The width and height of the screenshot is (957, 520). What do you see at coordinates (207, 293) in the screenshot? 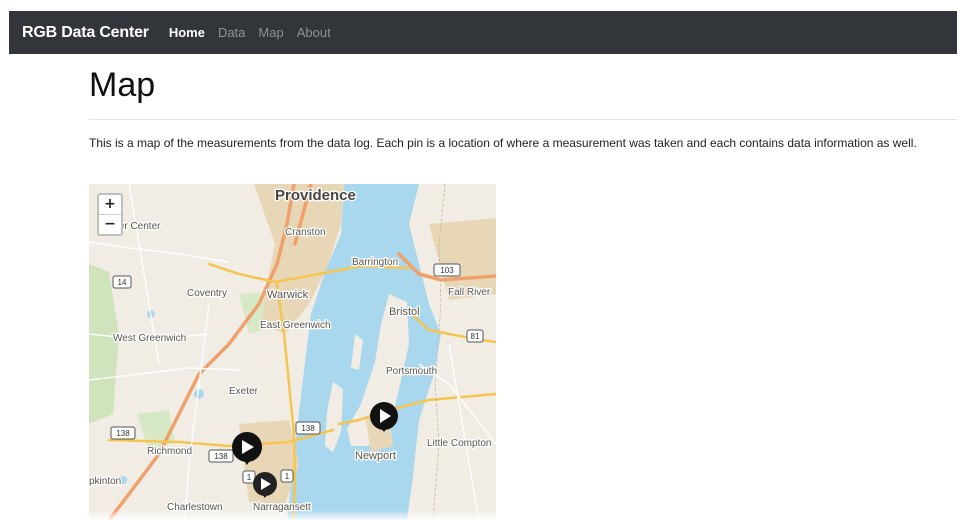
I see `place-label: Coventry` at bounding box center [207, 293].